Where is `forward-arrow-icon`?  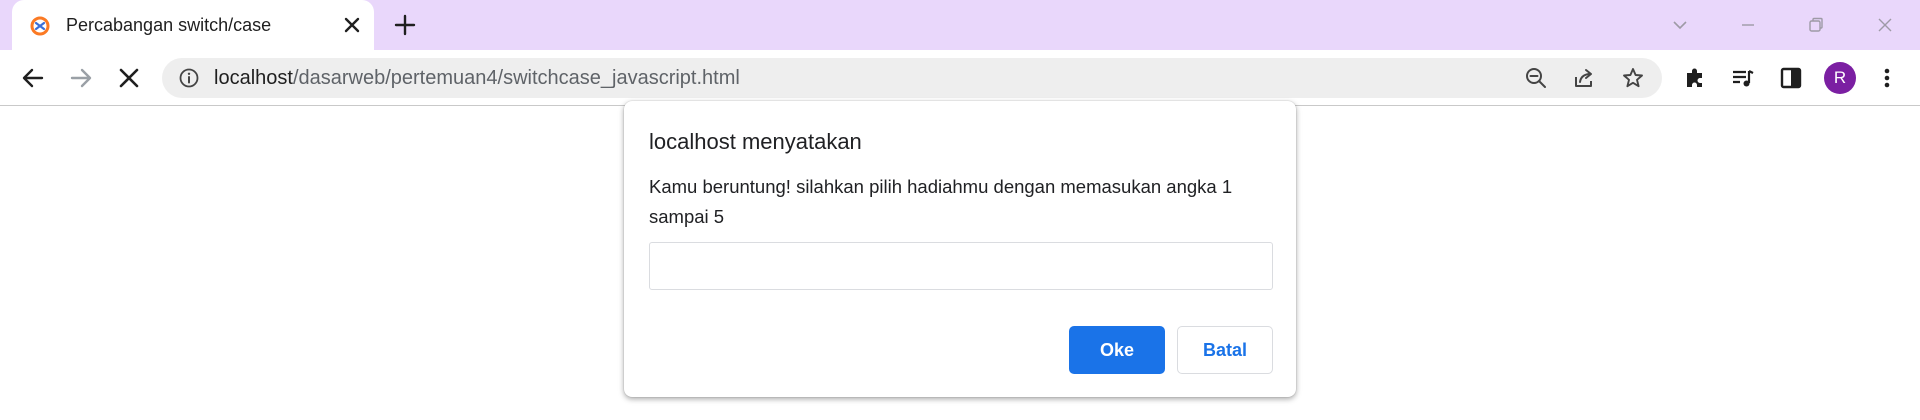
forward-arrow-icon is located at coordinates (81, 78).